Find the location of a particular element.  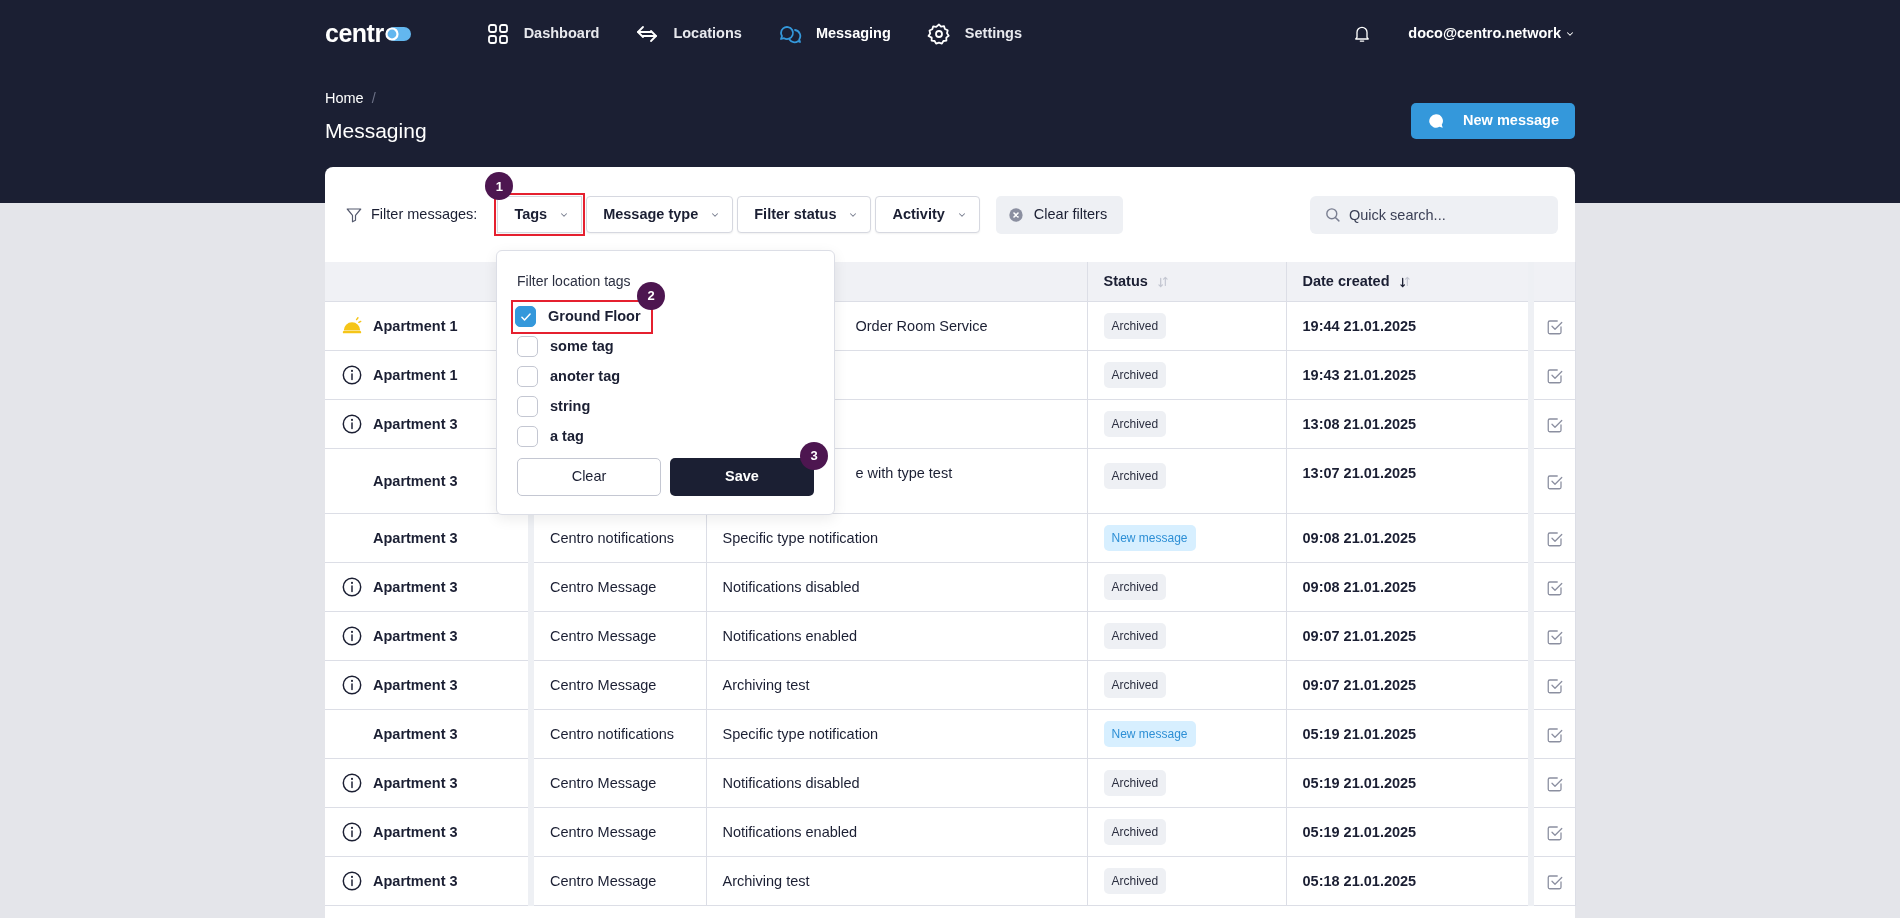

filter-dropdown: Message type is located at coordinates (660, 215).